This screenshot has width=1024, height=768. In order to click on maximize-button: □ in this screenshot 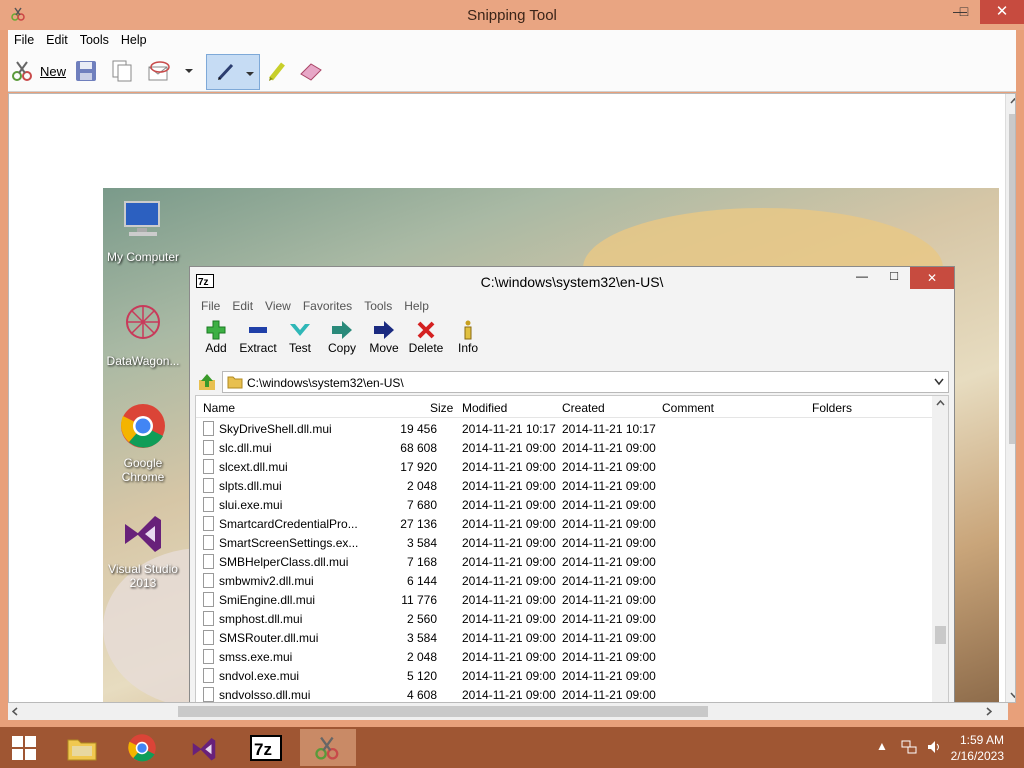, I will do `click(964, 11)`.